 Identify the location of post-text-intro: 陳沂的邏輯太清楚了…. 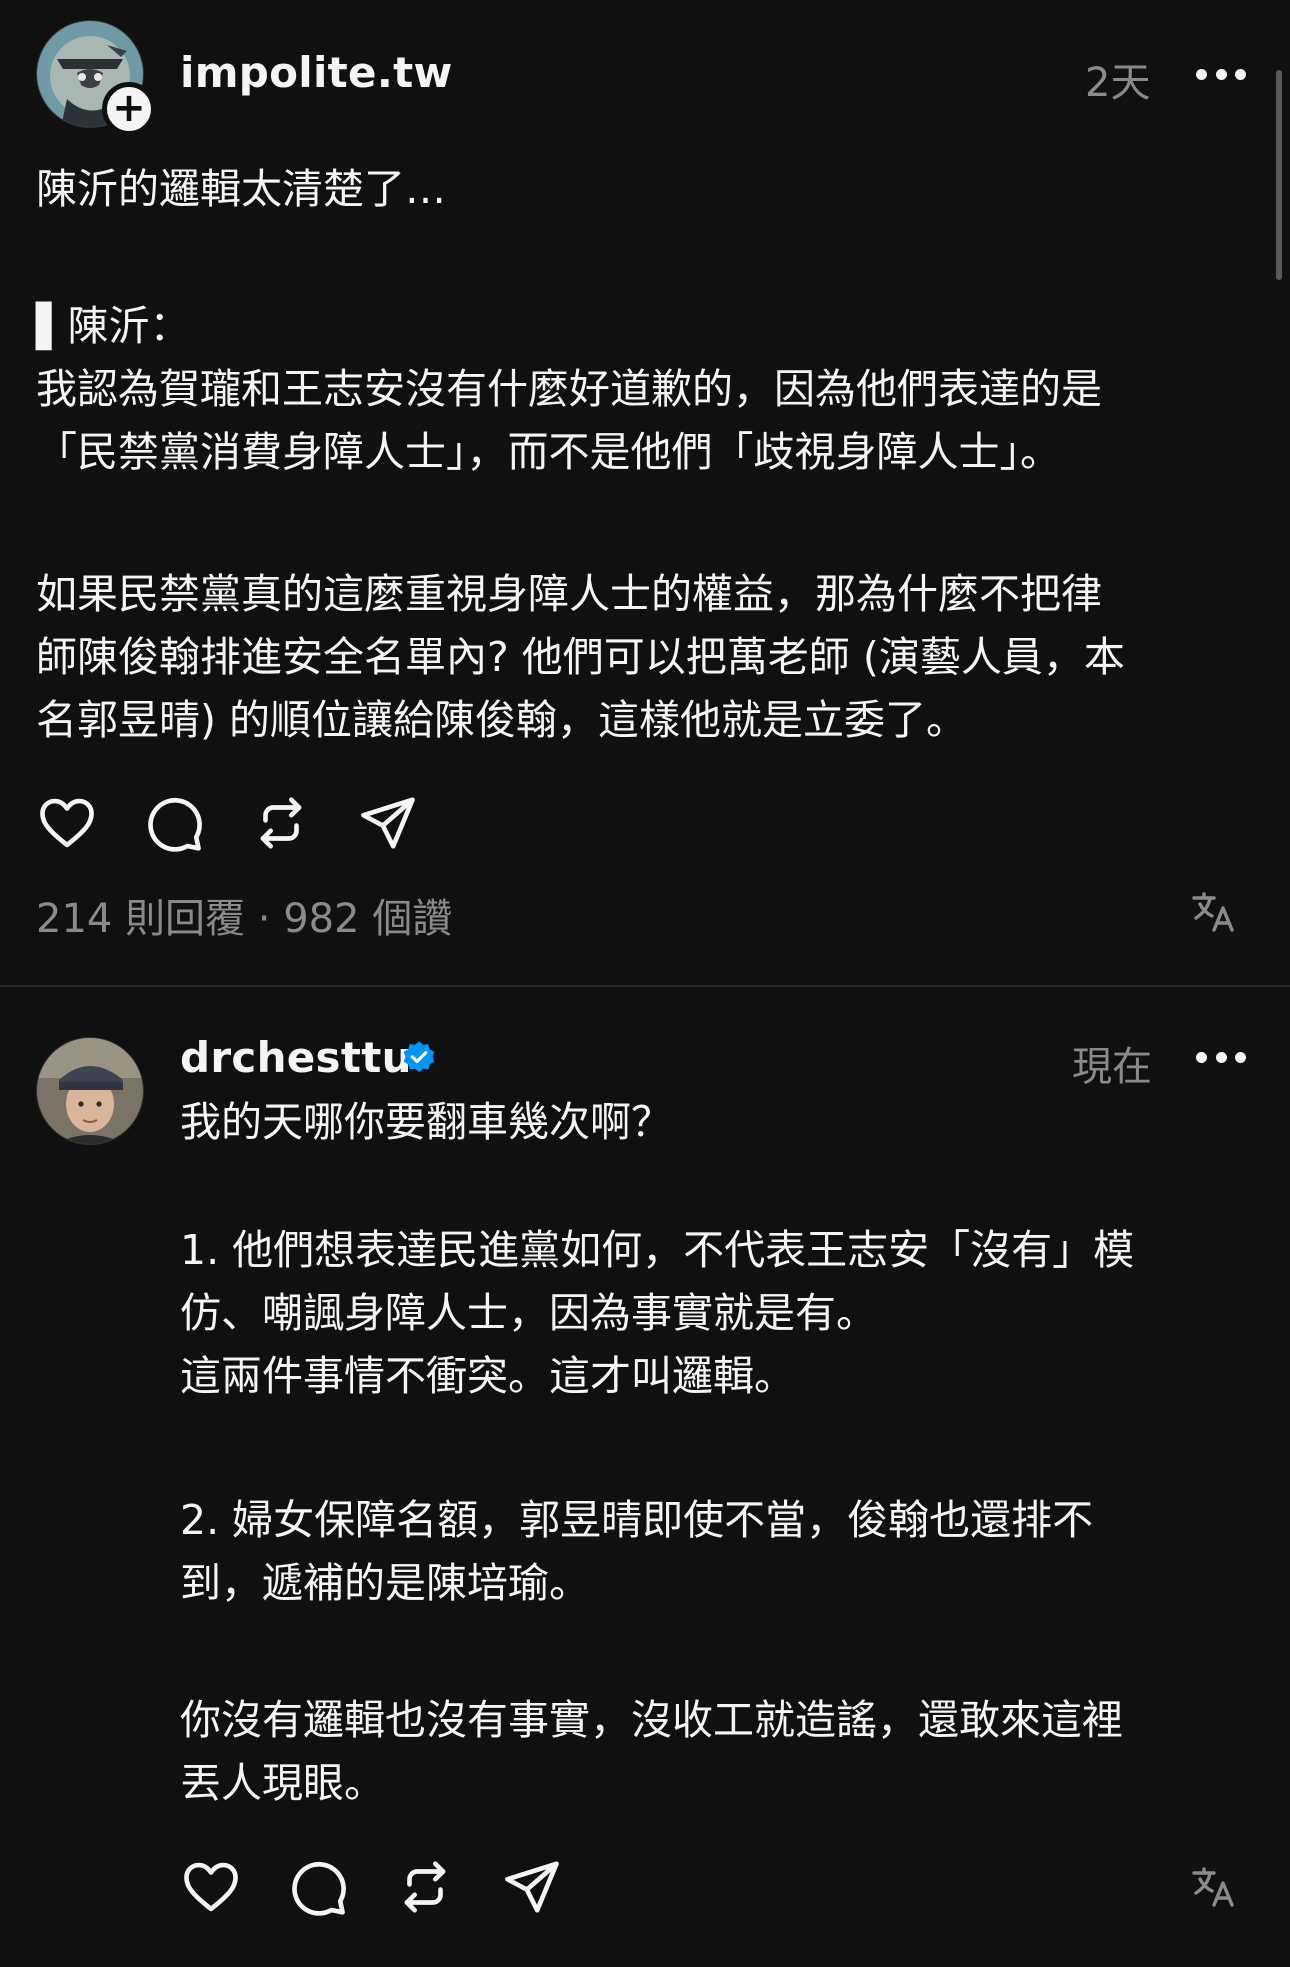
(241, 189).